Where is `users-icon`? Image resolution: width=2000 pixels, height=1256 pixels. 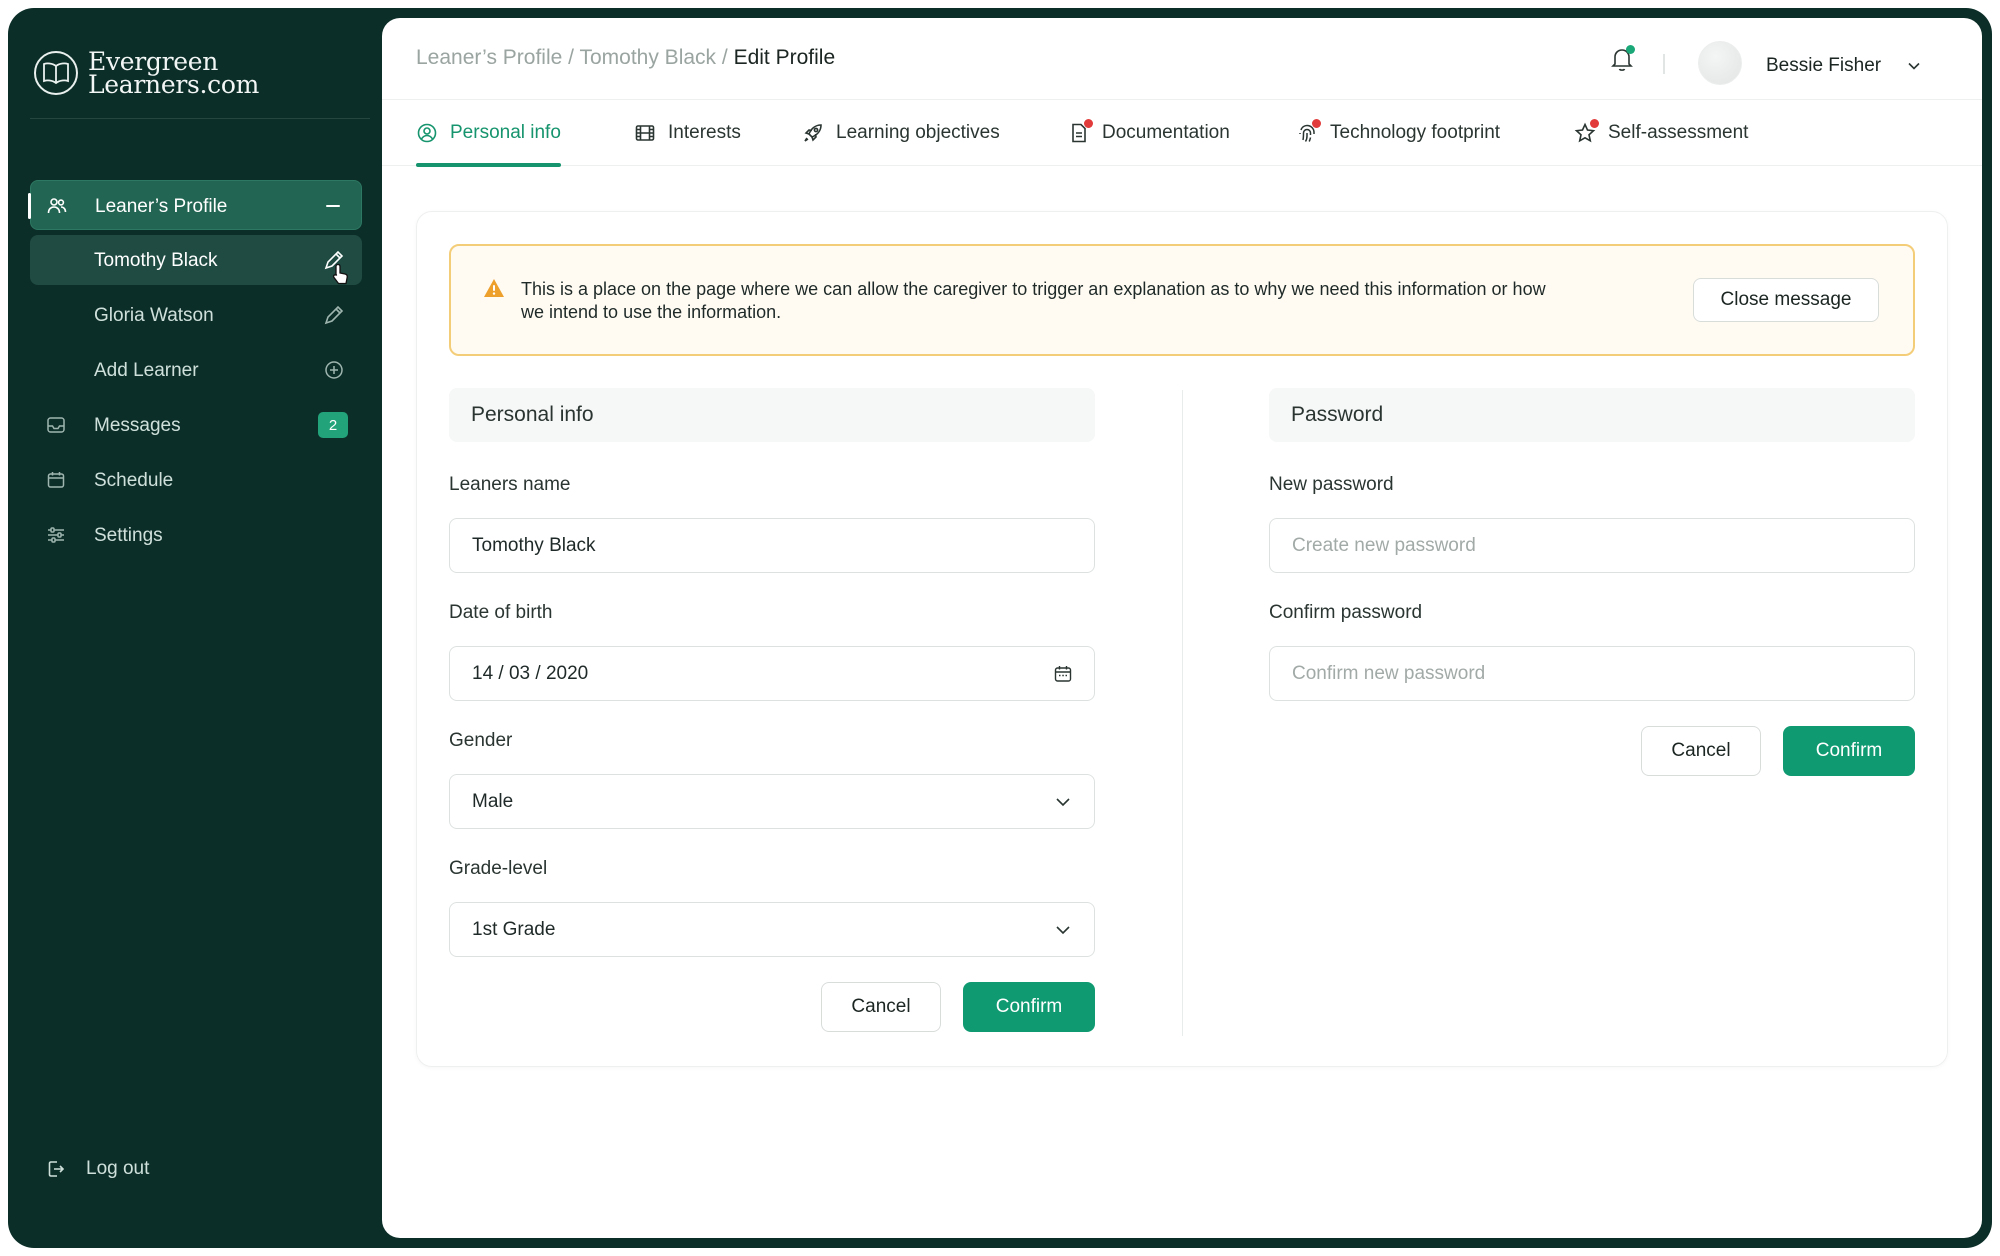 users-icon is located at coordinates (57, 206).